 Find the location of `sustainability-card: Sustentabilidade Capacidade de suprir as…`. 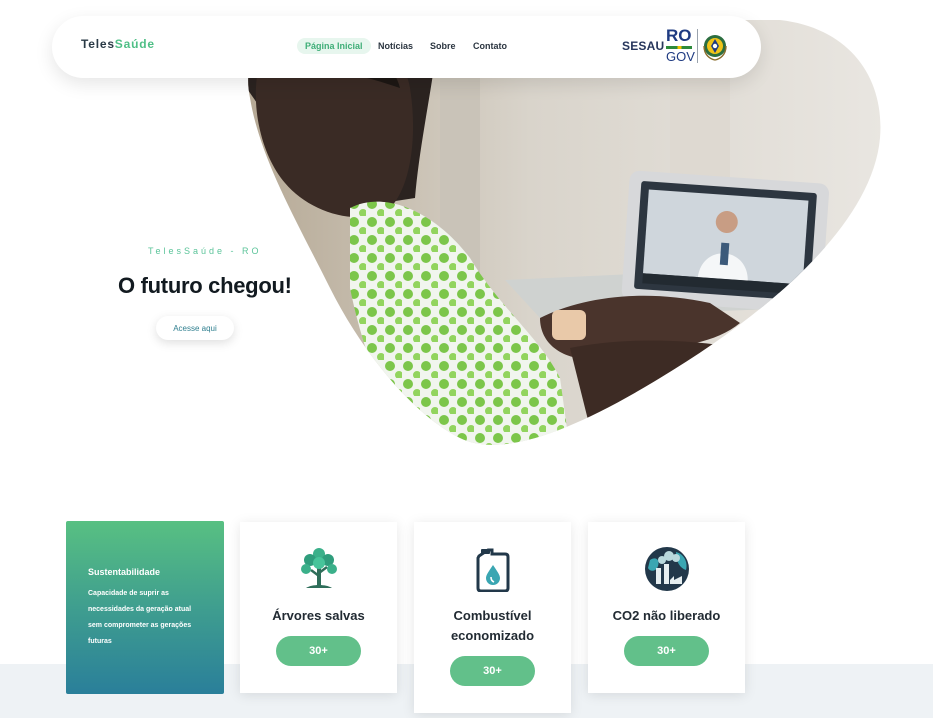

sustainability-card: Sustentabilidade Capacidade de suprir as… is located at coordinates (145, 607).